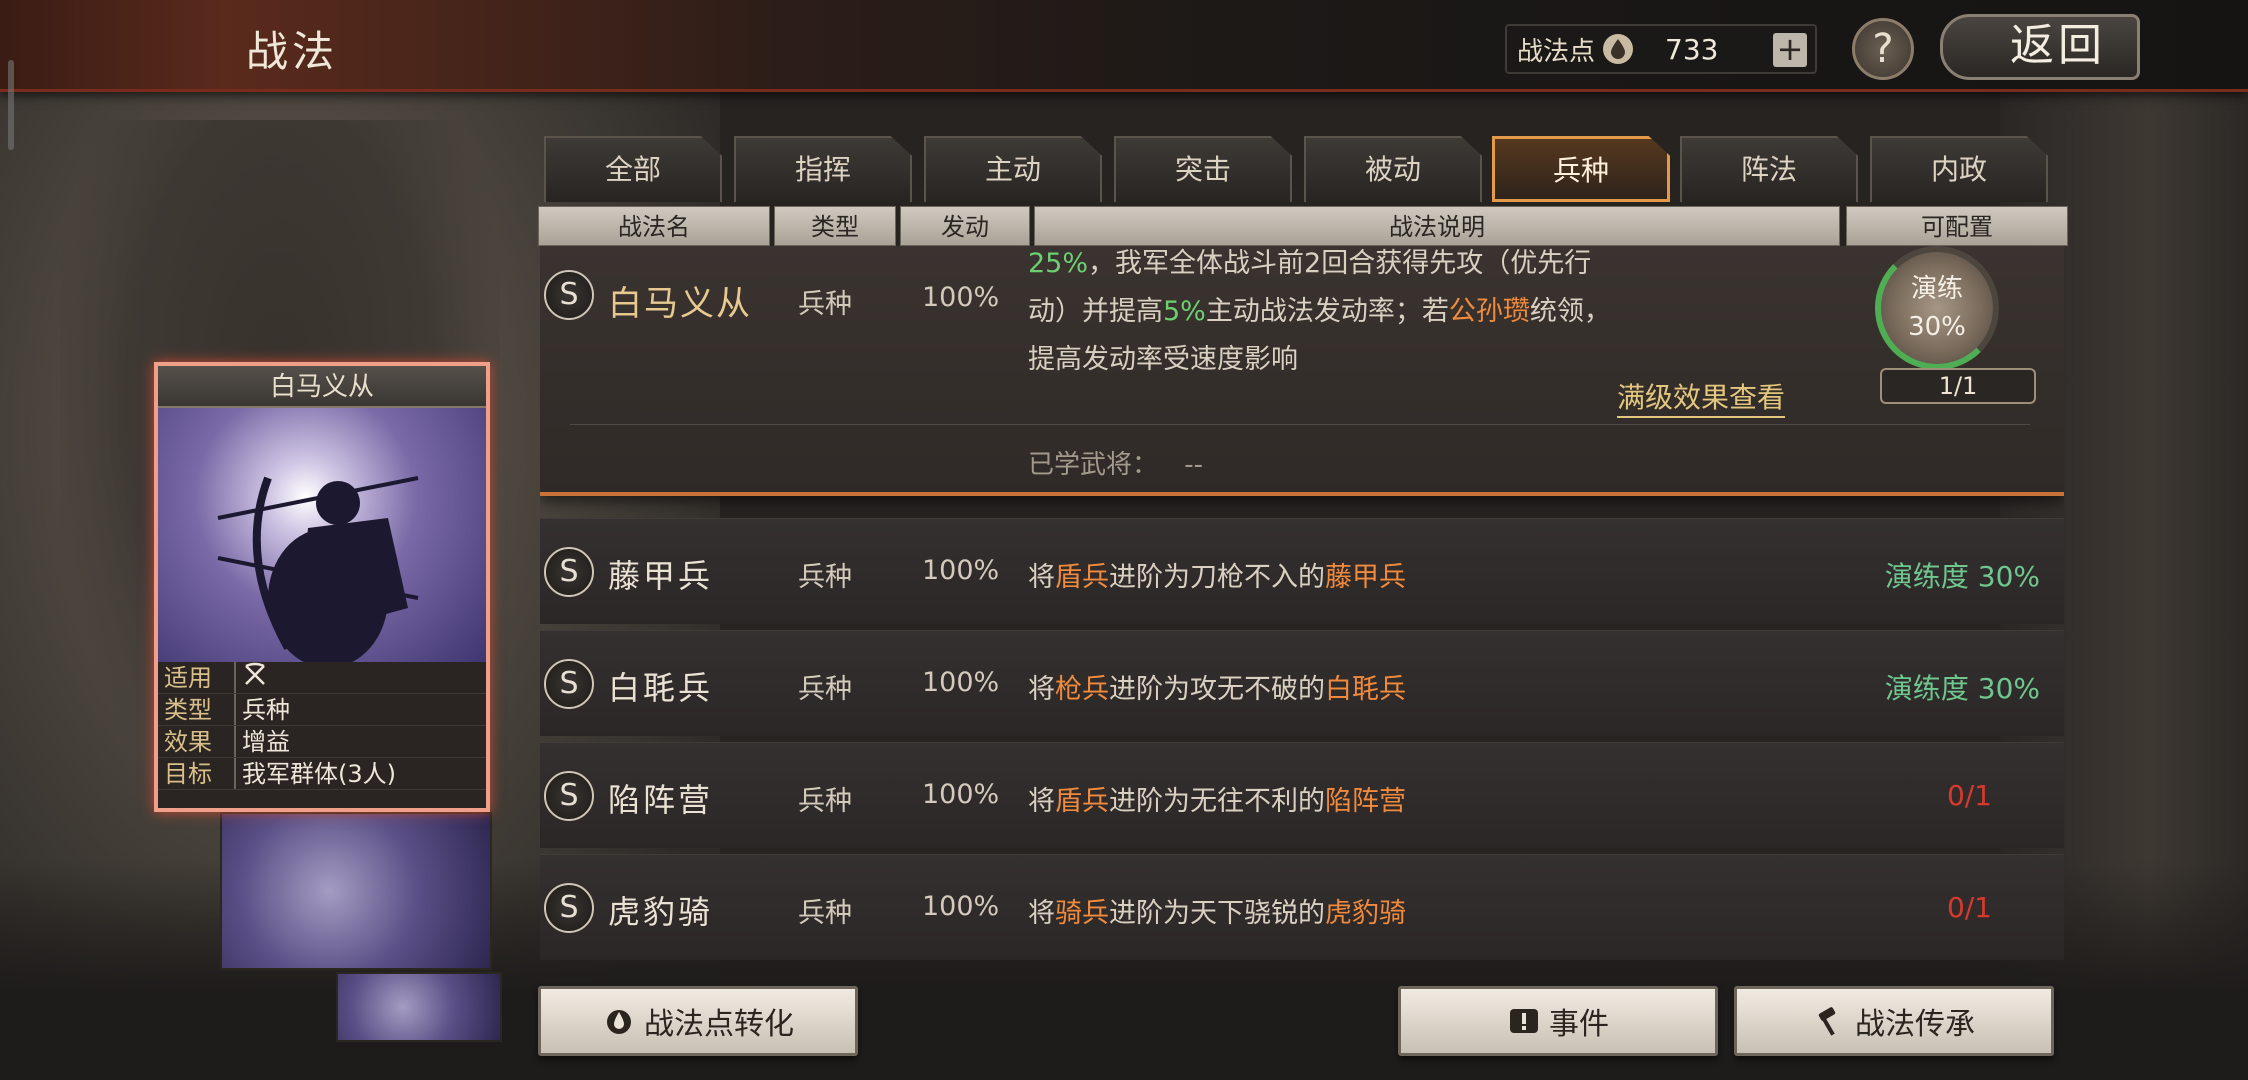 The height and width of the screenshot is (1080, 2248). I want to click on learned-value: --, so click(1194, 465).